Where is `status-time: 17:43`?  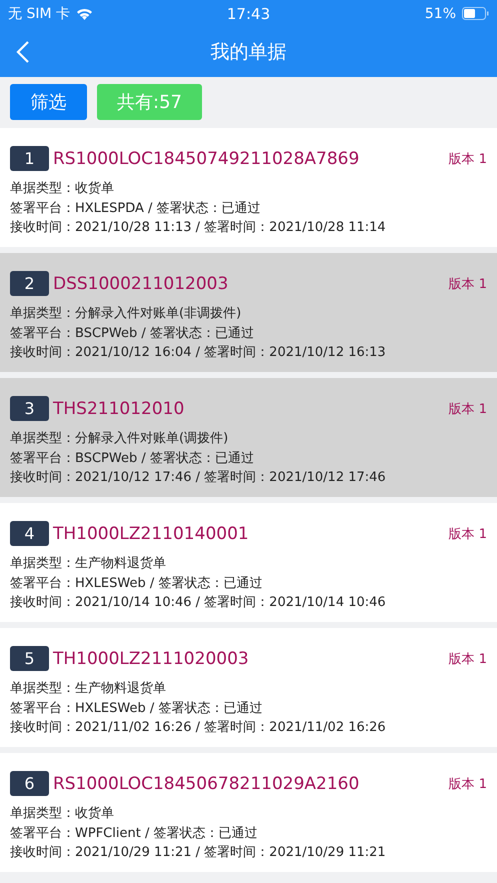
status-time: 17:43 is located at coordinates (248, 13).